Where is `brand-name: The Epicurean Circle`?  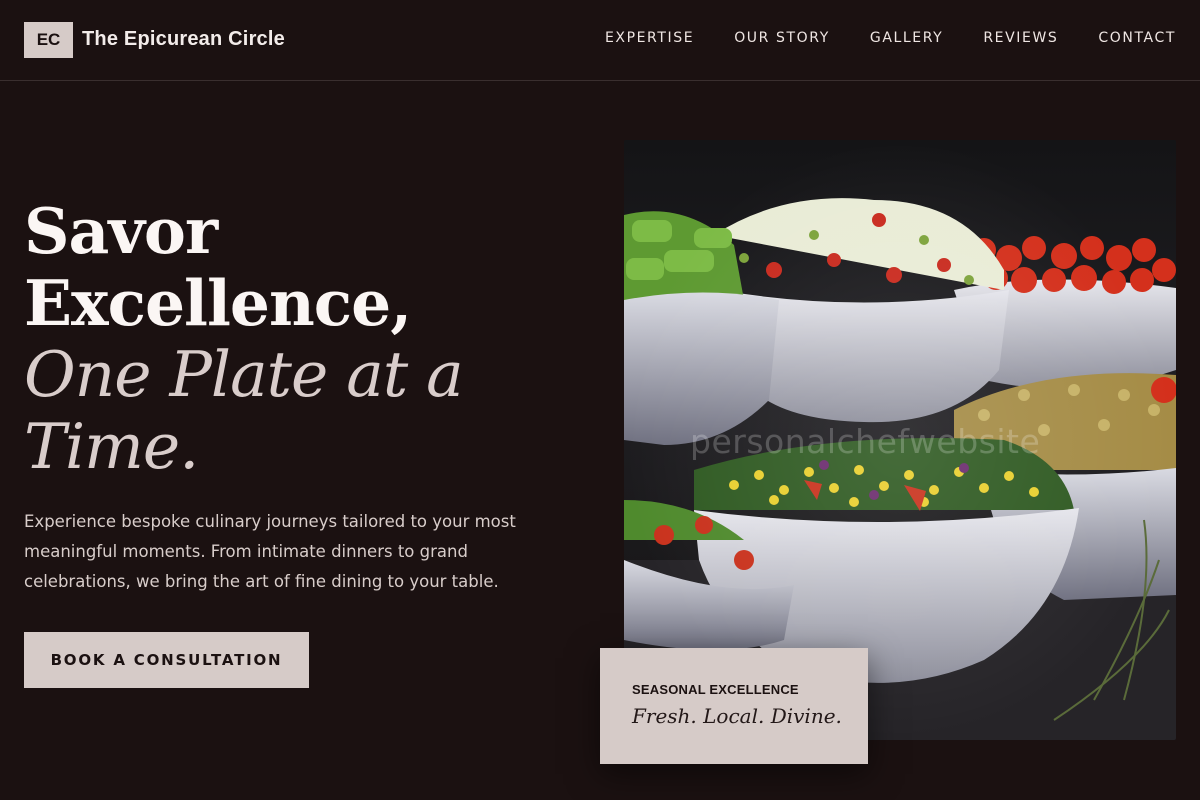 brand-name: The Epicurean Circle is located at coordinates (183, 39).